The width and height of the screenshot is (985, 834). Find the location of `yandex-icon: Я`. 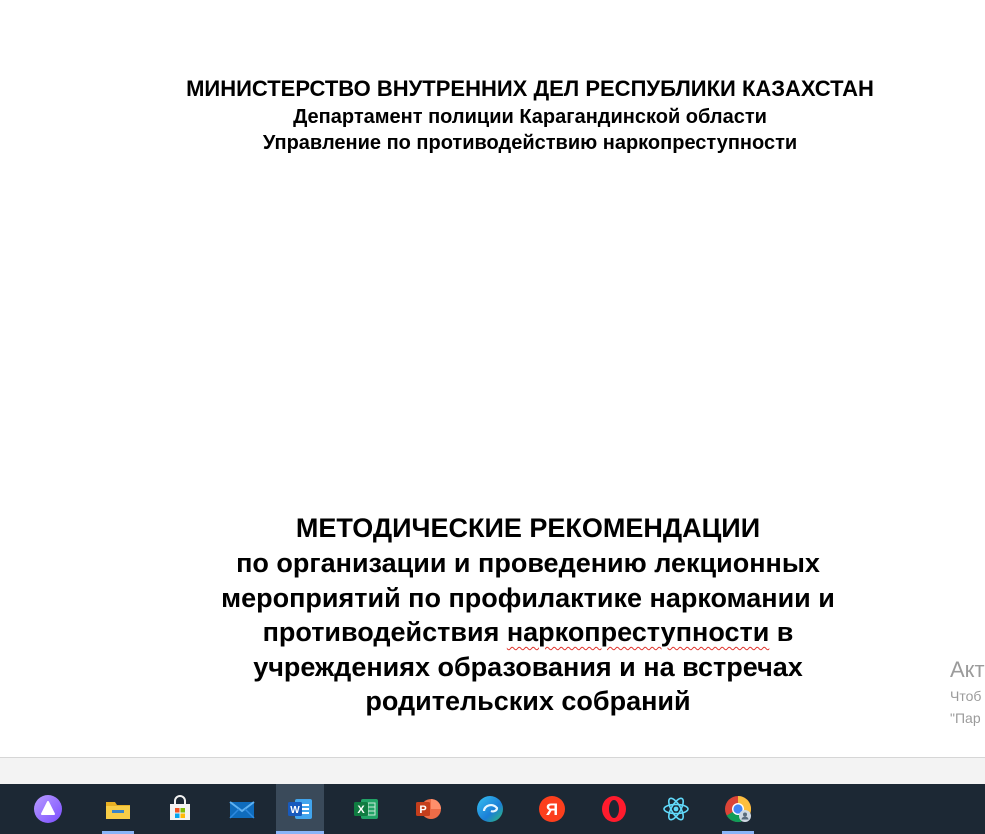

yandex-icon: Я is located at coordinates (552, 809).